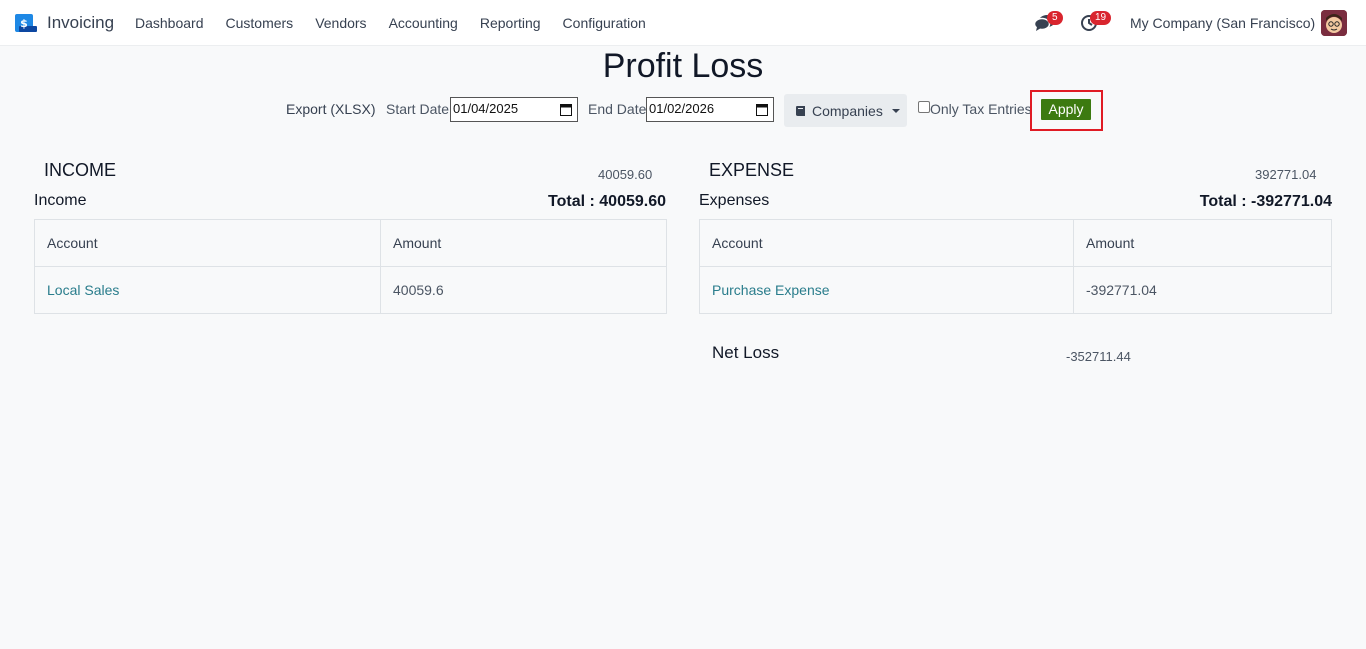  What do you see at coordinates (60, 200) in the screenshot?
I see `income-group-label: Income` at bounding box center [60, 200].